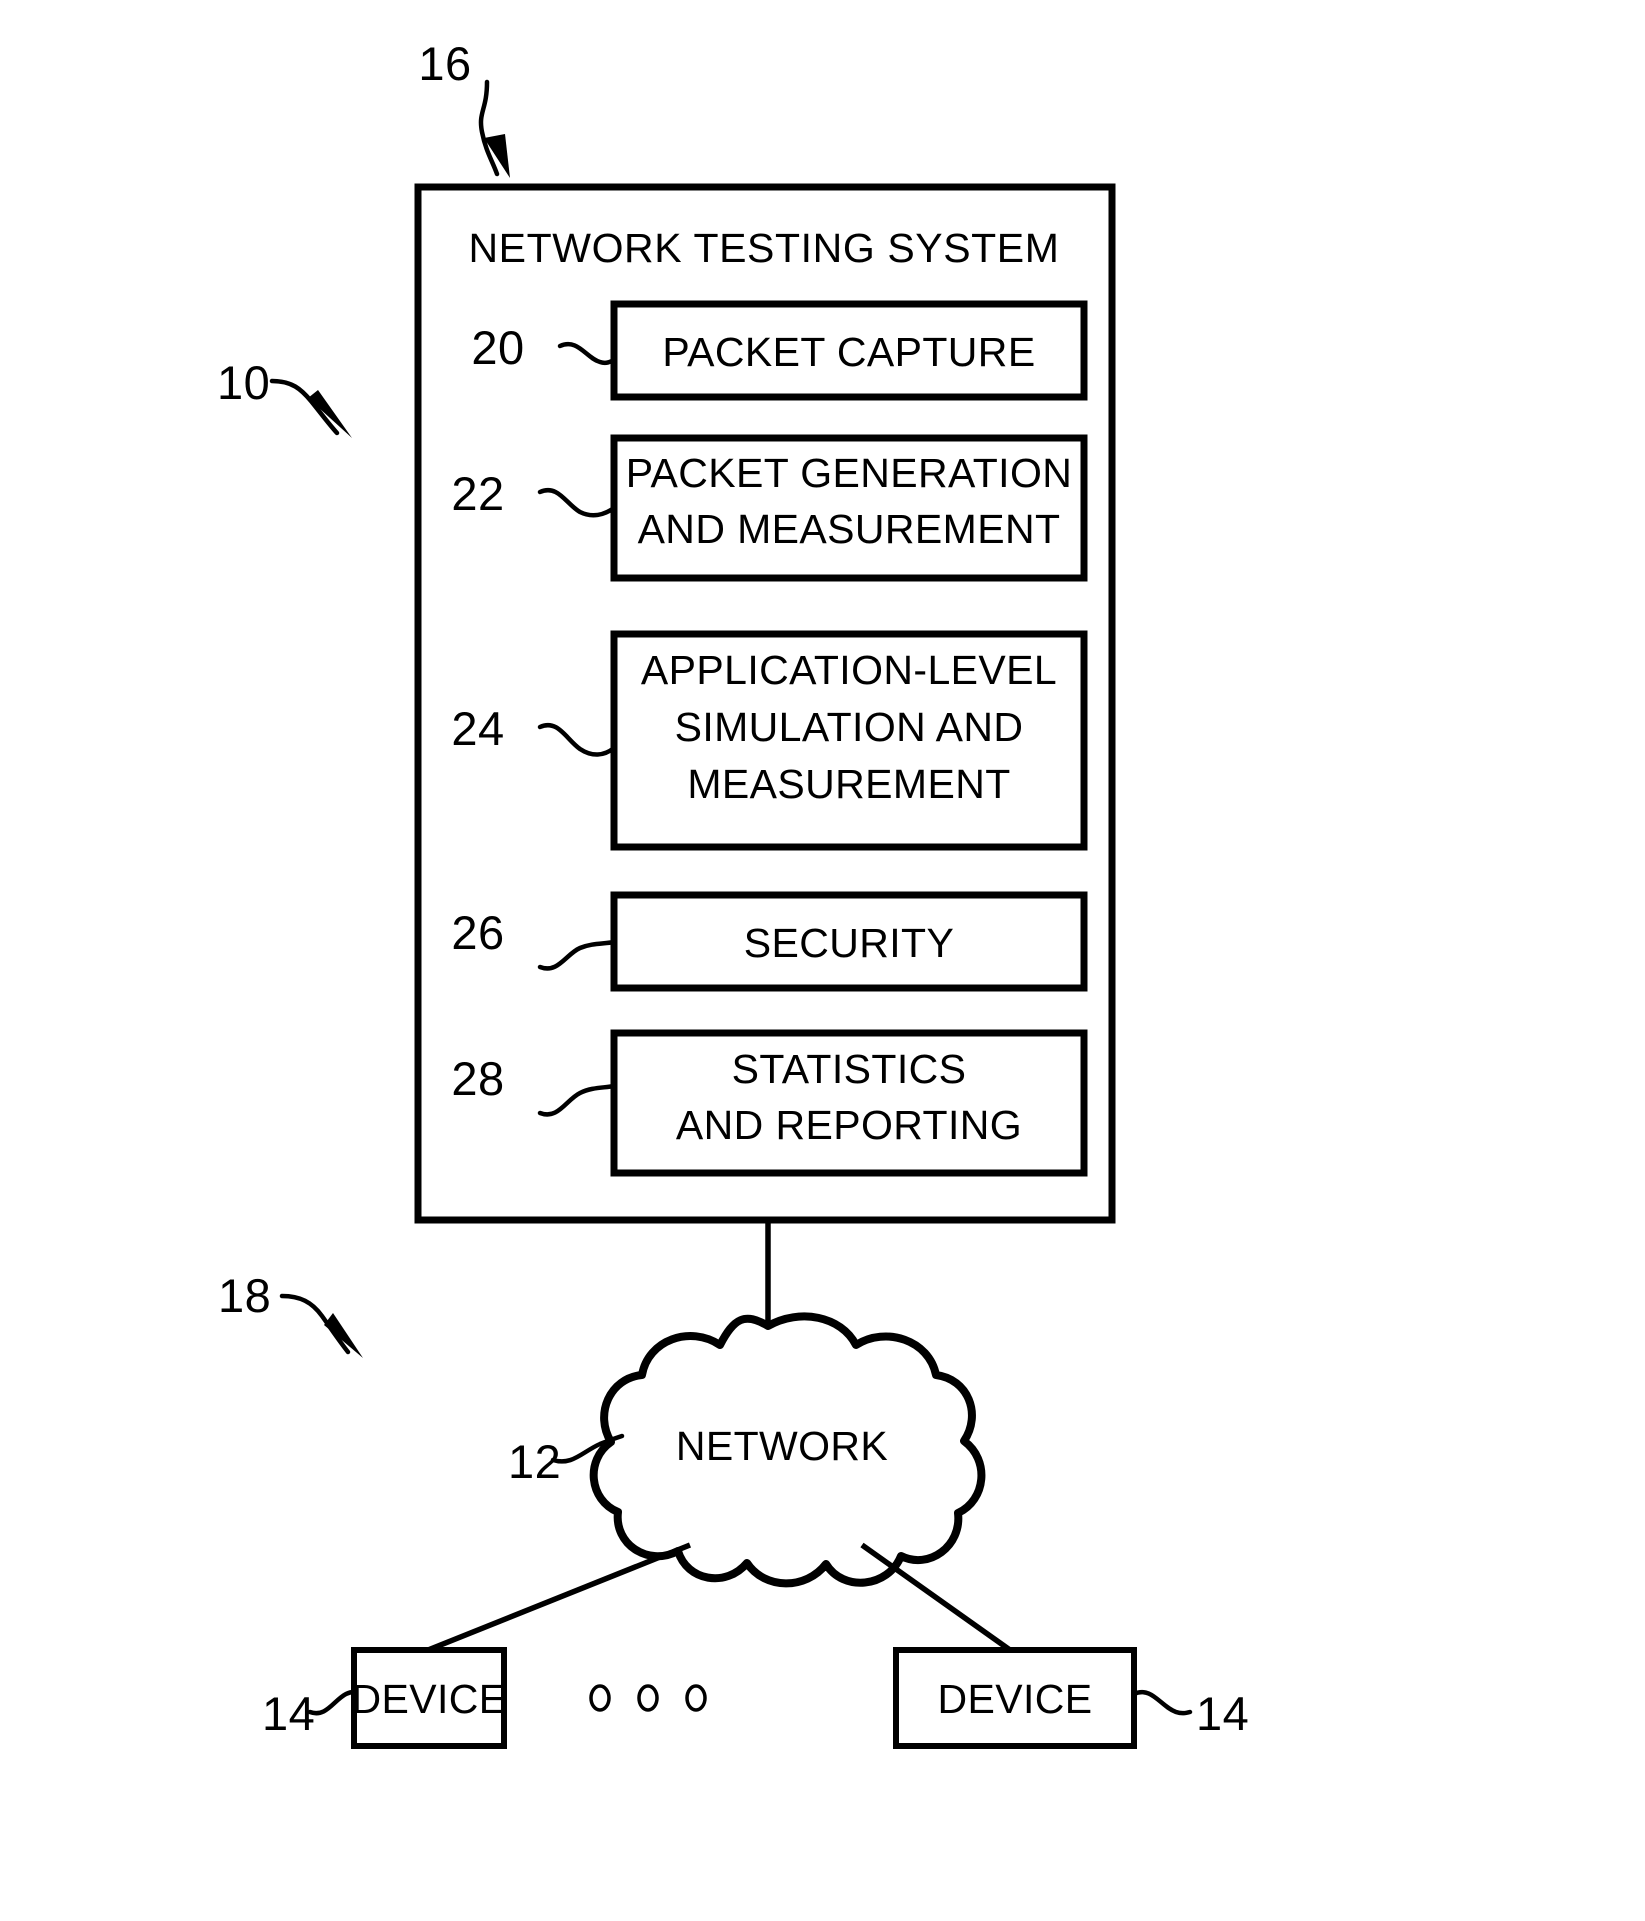  I want to click on ref-numeral-24: 24, so click(477, 728).